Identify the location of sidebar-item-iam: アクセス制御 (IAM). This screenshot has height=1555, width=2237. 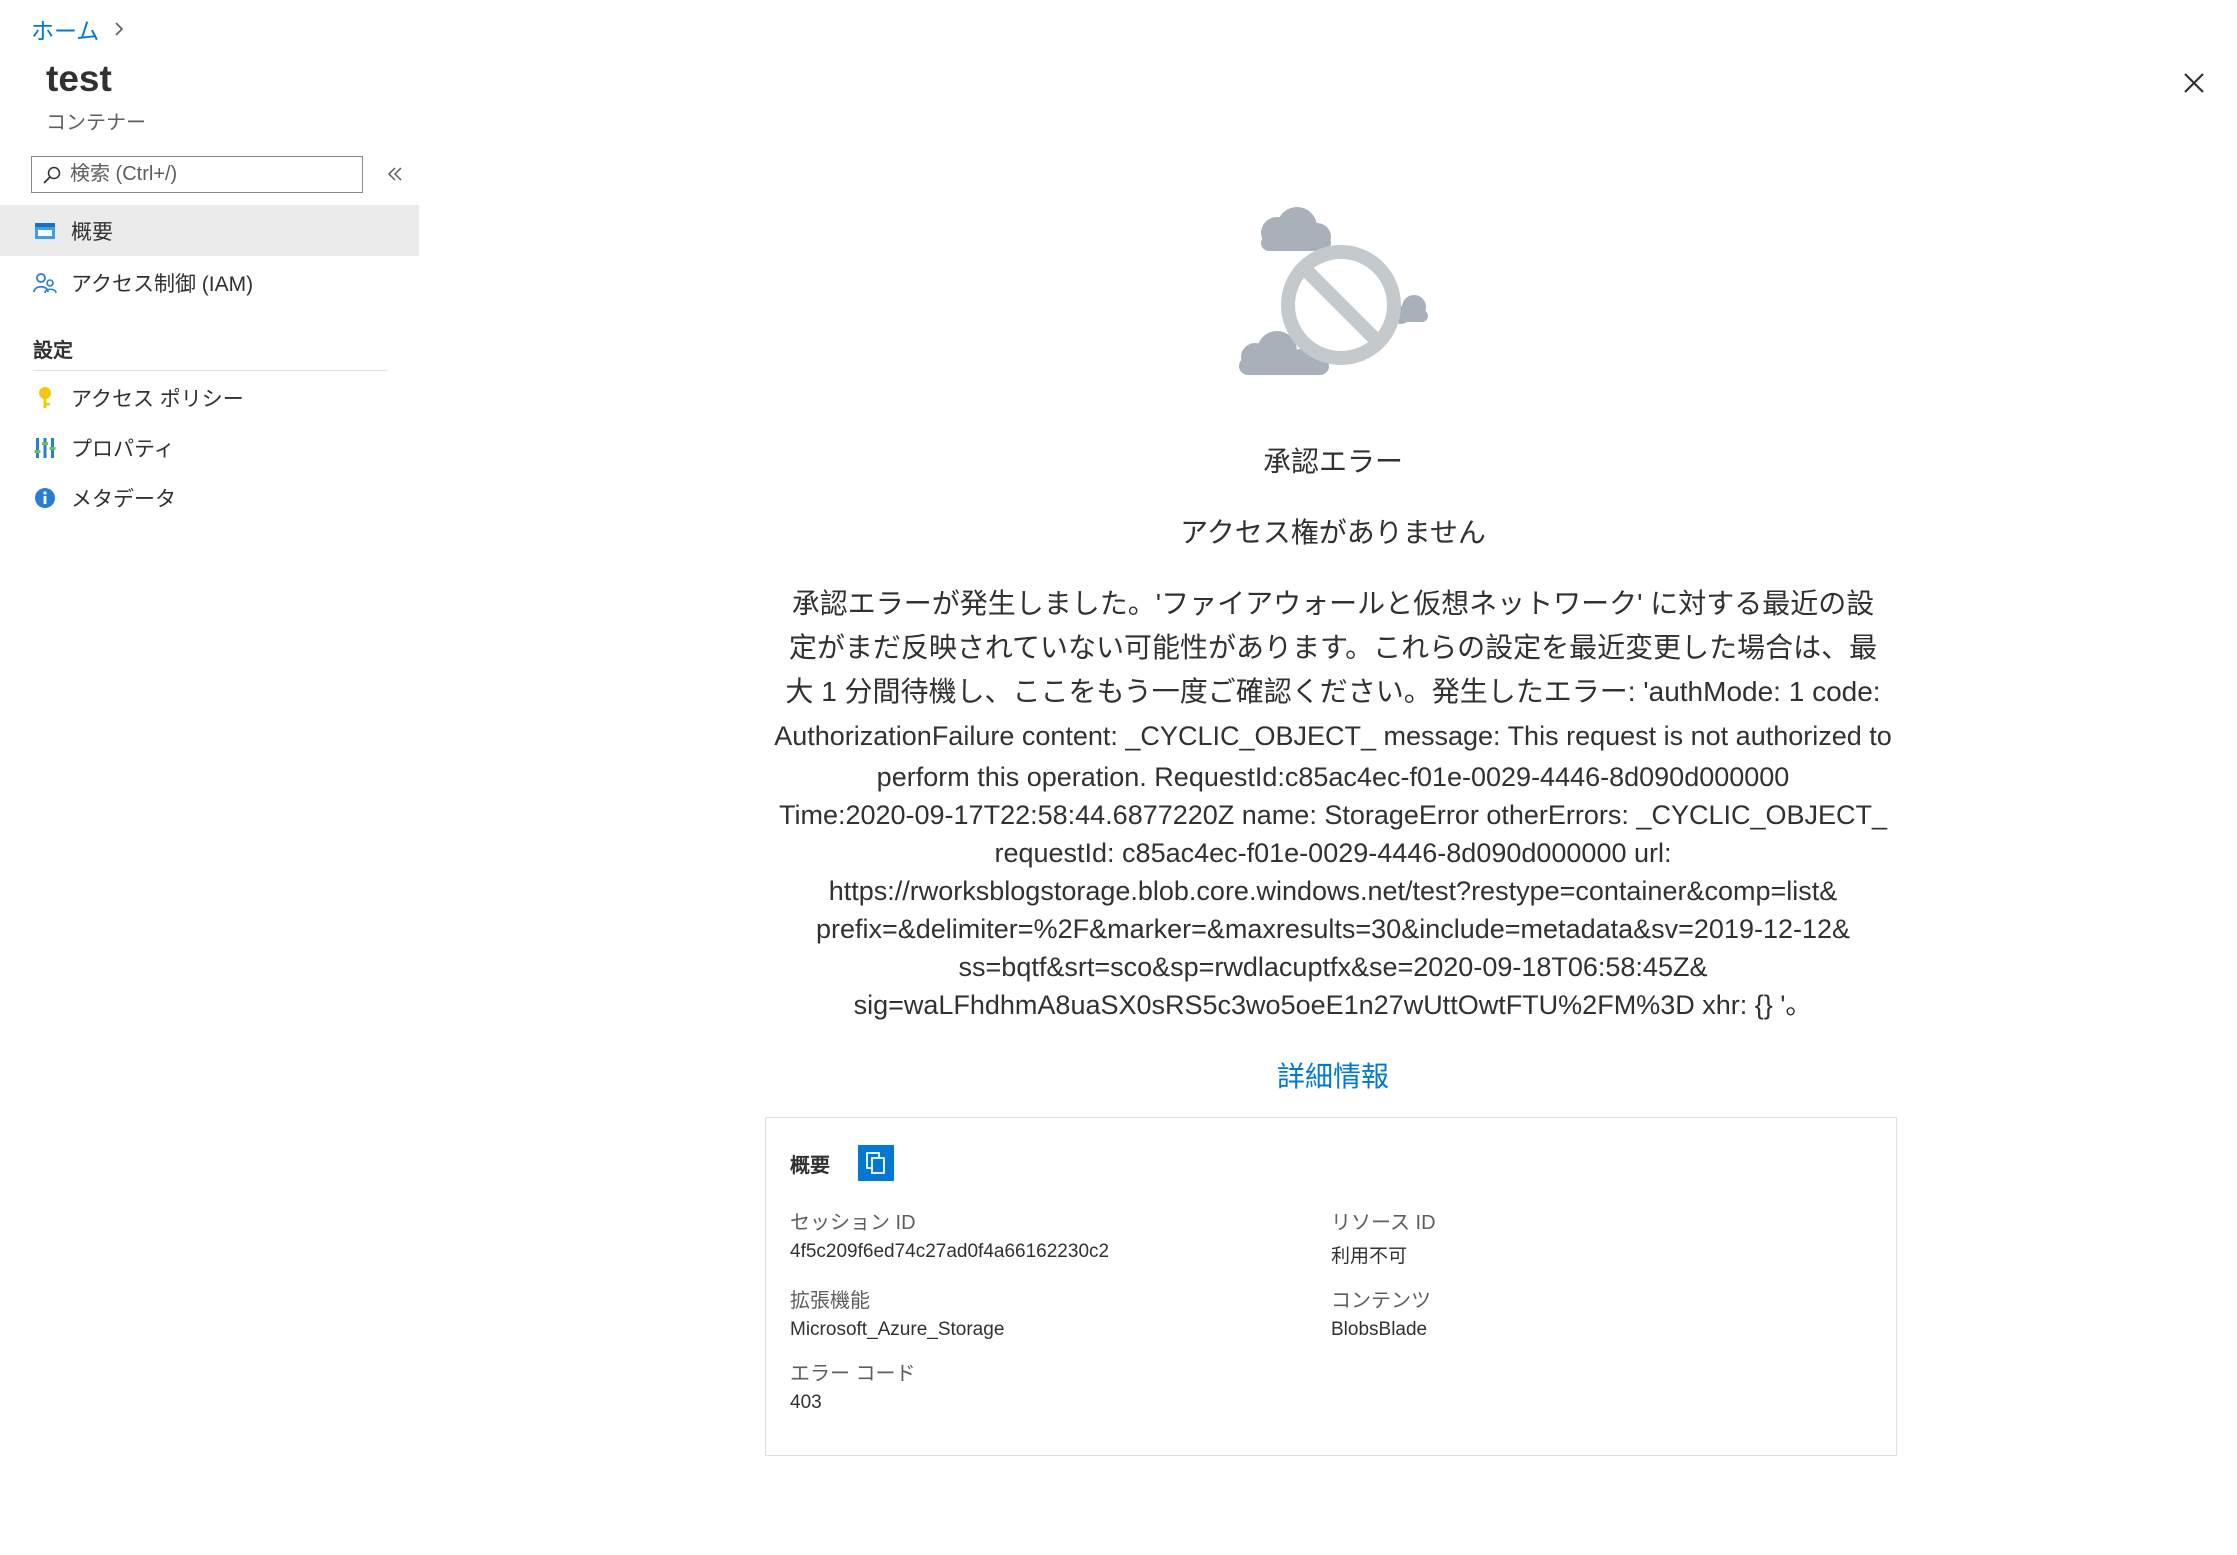
(209, 282).